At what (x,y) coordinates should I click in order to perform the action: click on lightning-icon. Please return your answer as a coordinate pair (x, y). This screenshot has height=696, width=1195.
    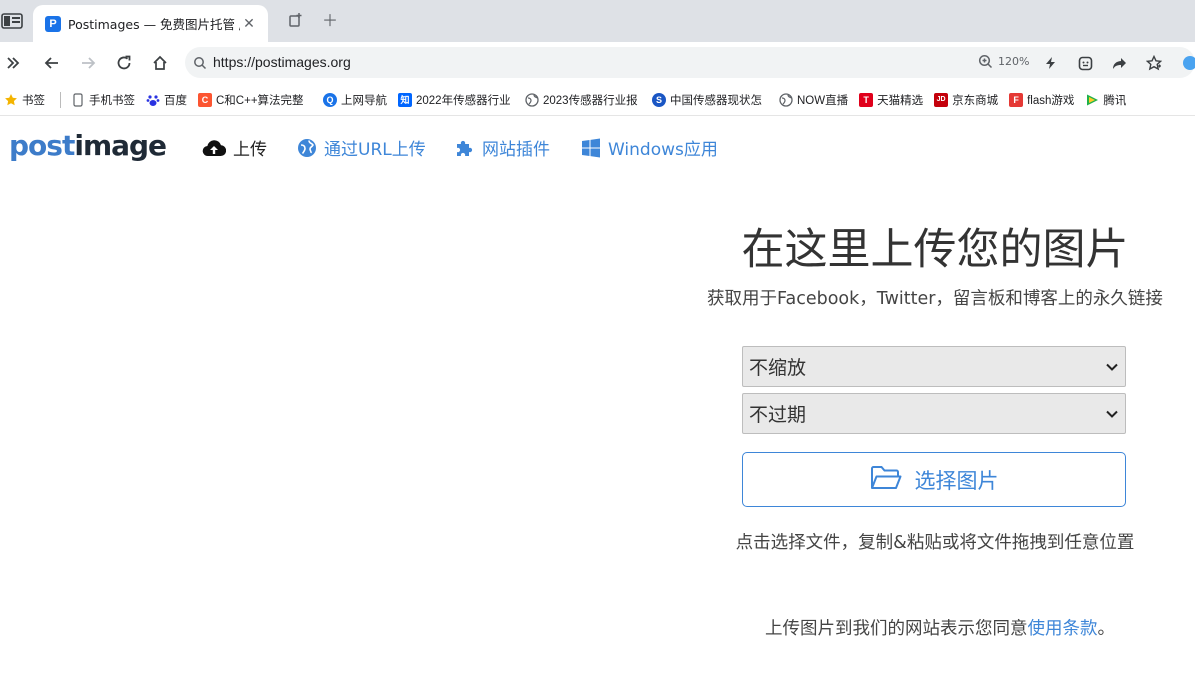
    Looking at the image, I should click on (1051, 63).